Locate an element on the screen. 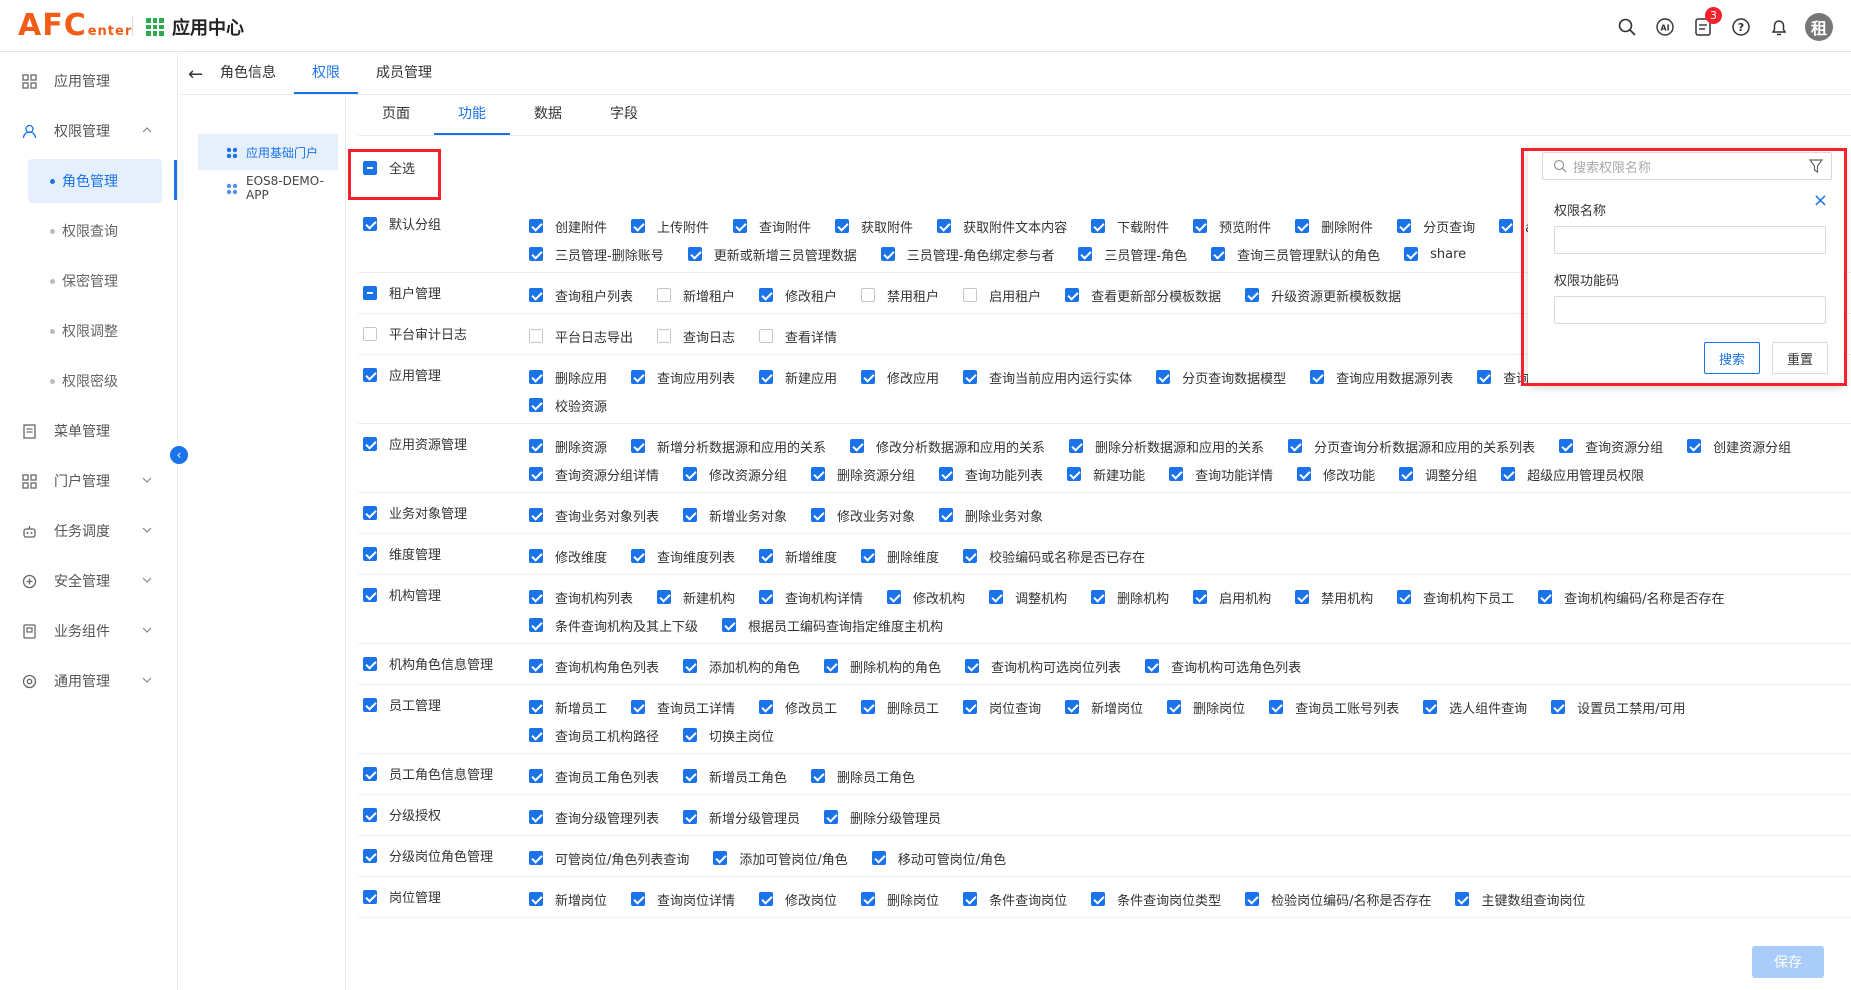 This screenshot has width=1851, height=990. sidebar-item-permission-management: 权限管理 is located at coordinates (89, 131).